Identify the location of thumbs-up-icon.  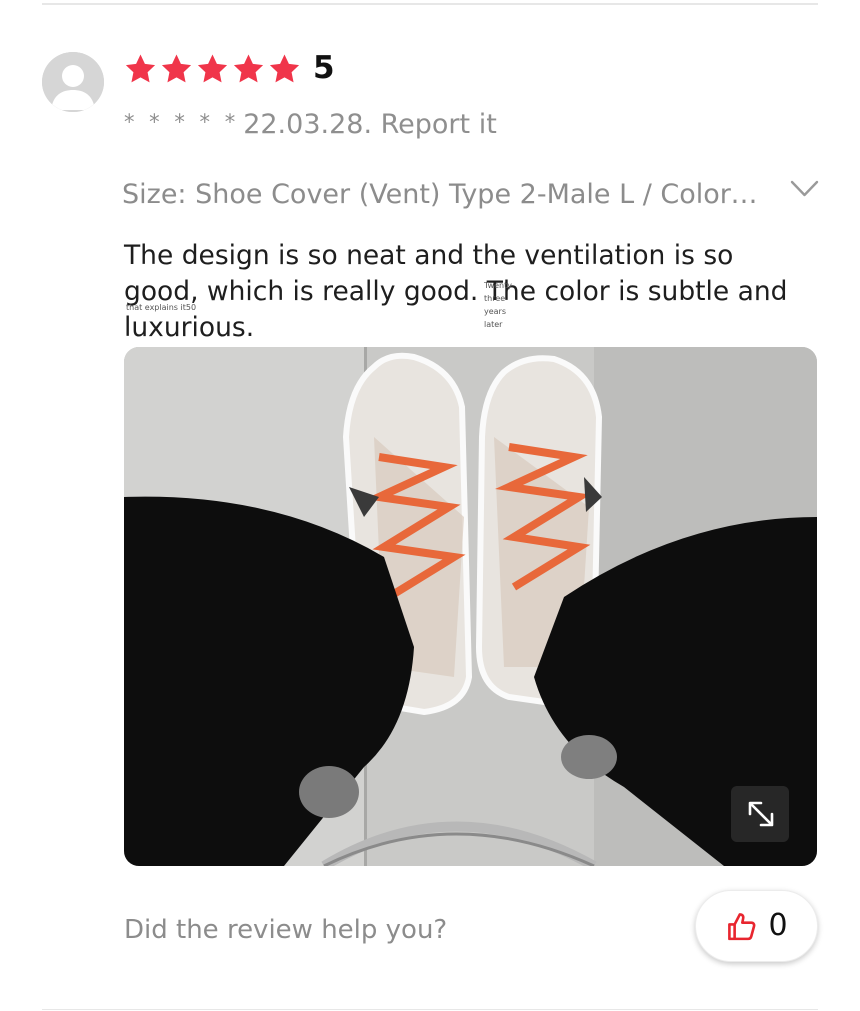
(742, 926).